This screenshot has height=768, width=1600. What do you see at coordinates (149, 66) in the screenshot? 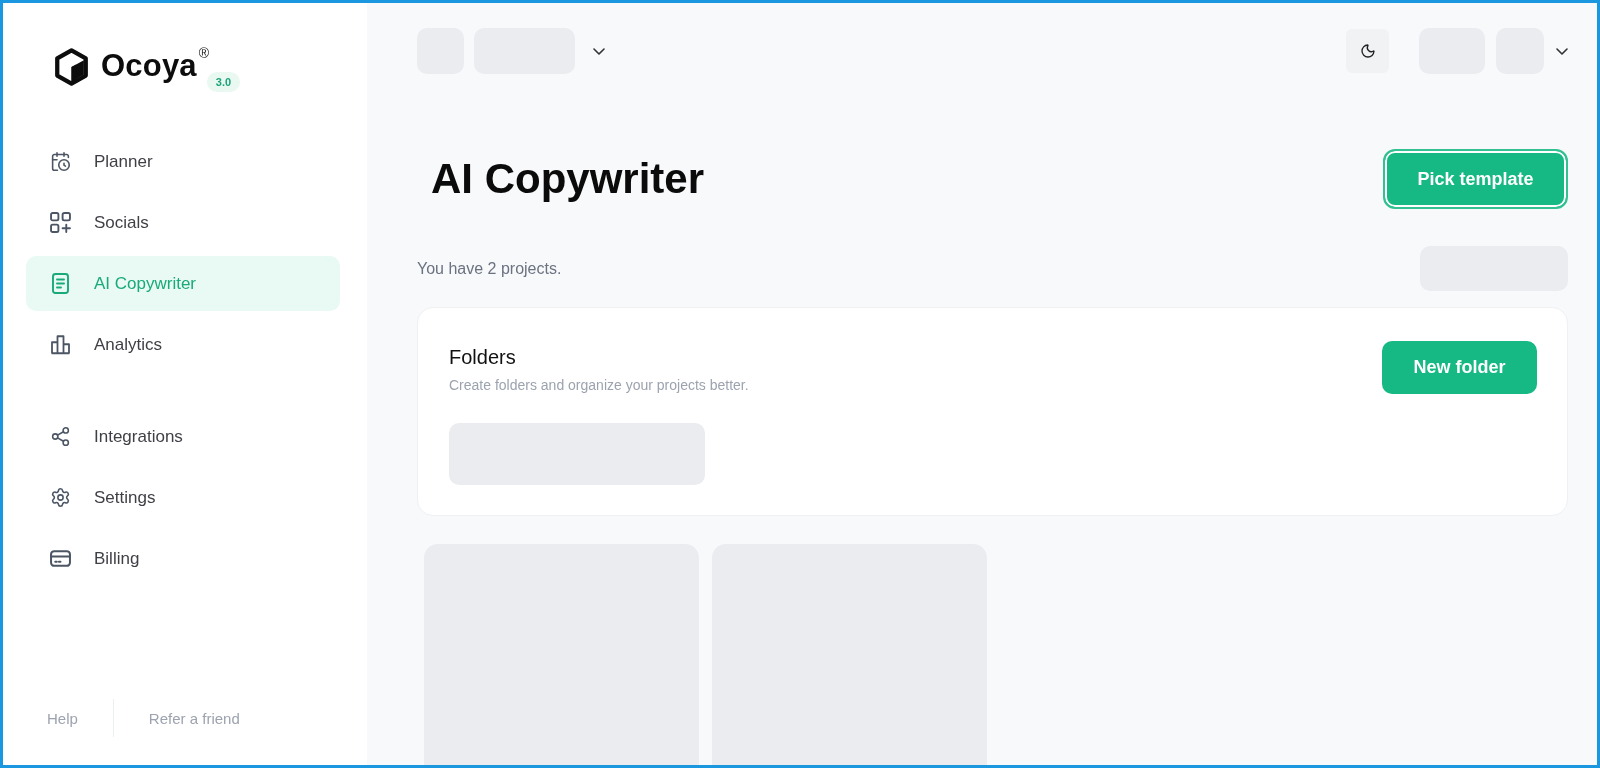
I see `brand-name: Ocoya` at bounding box center [149, 66].